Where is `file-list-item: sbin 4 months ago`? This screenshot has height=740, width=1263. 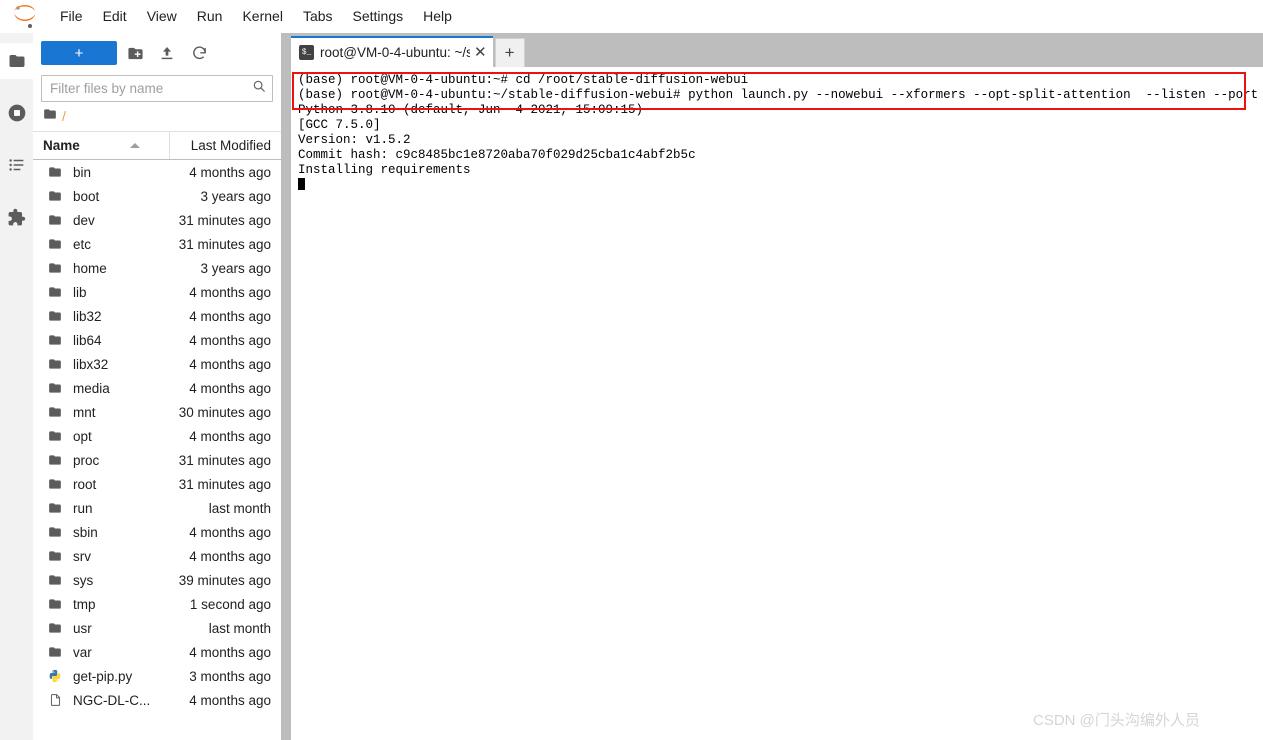
file-list-item: sbin 4 months ago is located at coordinates (157, 532).